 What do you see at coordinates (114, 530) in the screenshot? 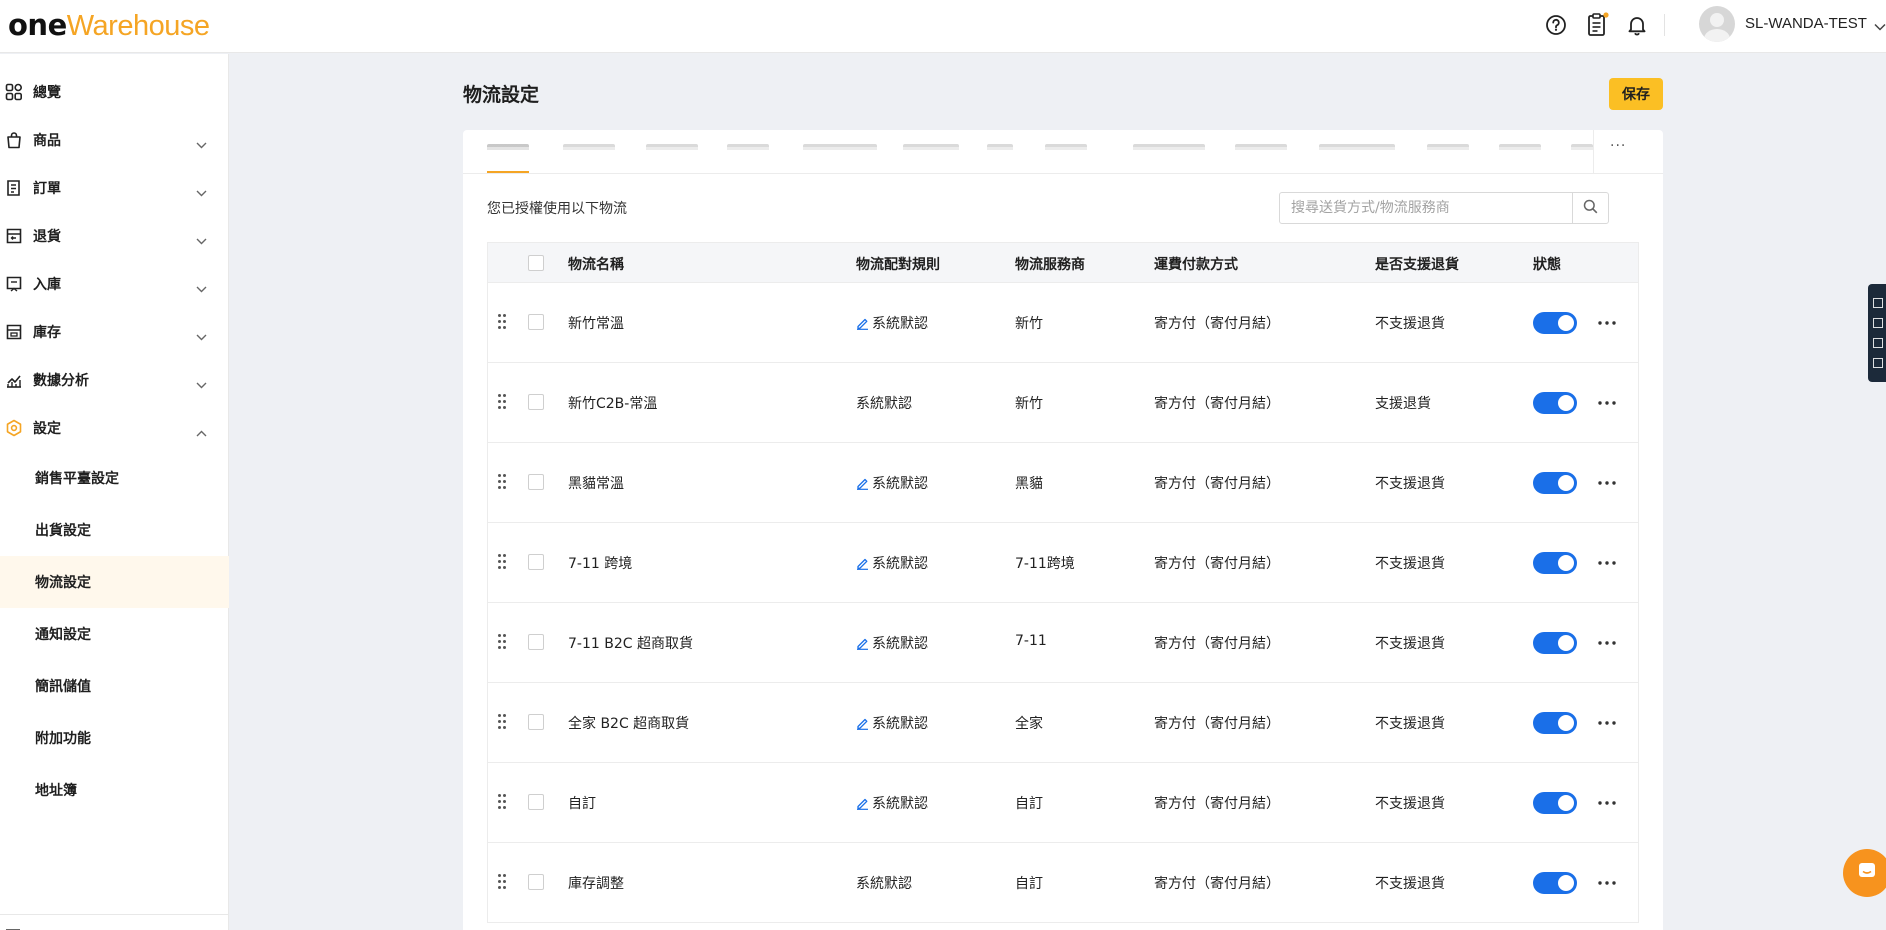
I see `sidebar-subitem-shipping: 出貨設定` at bounding box center [114, 530].